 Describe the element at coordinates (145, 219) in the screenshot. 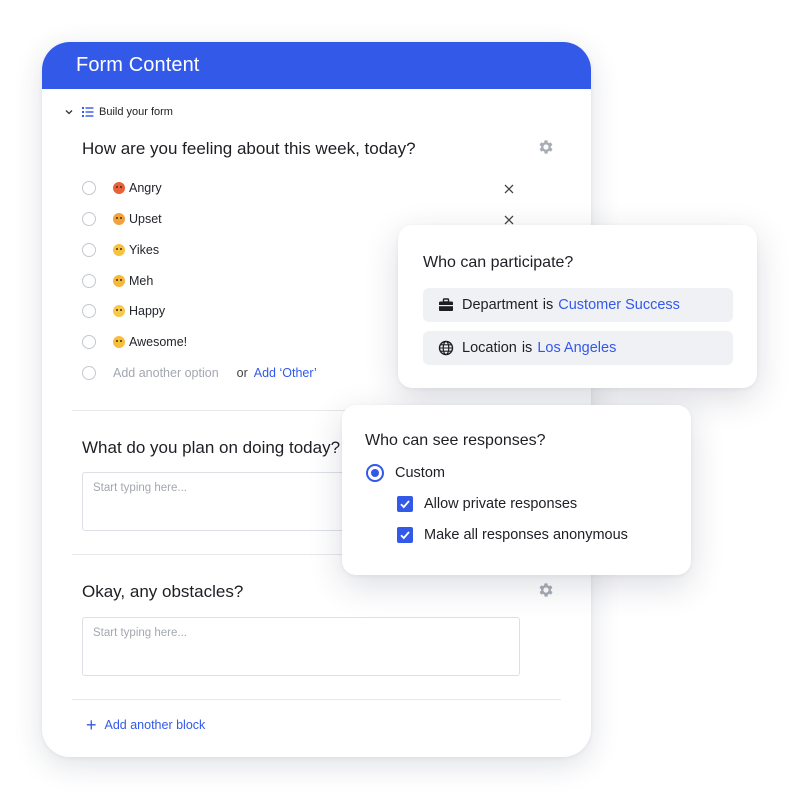

I see `option-label: Upset` at that location.